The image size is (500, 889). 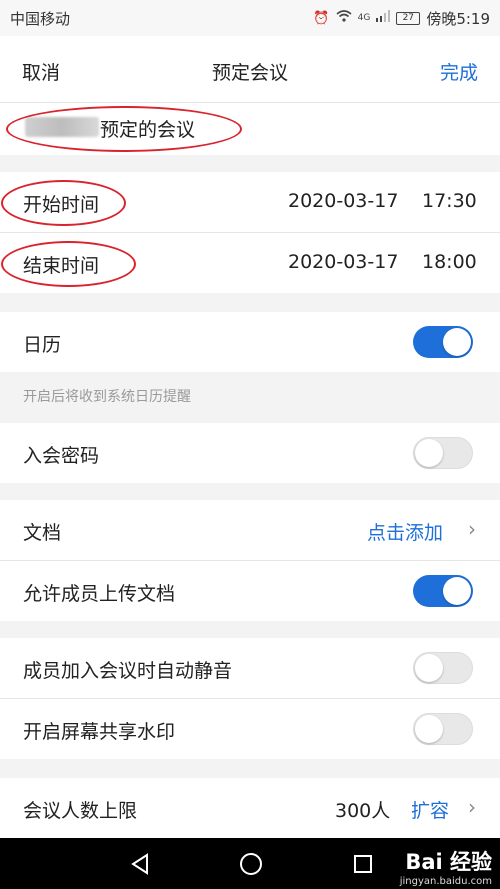 I want to click on start-time-value: 17:30, so click(x=449, y=201).